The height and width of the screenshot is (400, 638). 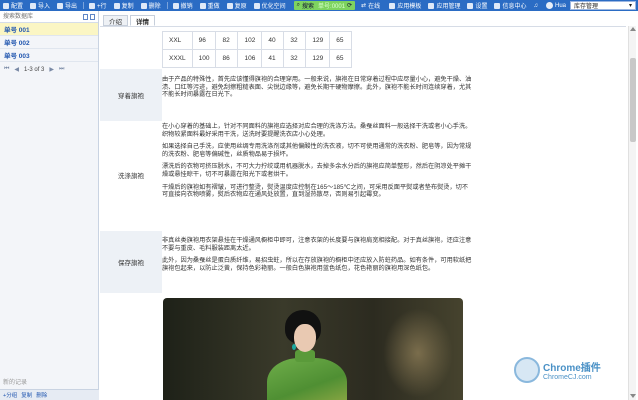 What do you see at coordinates (15, 383) in the screenshot?
I see `new-record-label: 新的记录` at bounding box center [15, 383].